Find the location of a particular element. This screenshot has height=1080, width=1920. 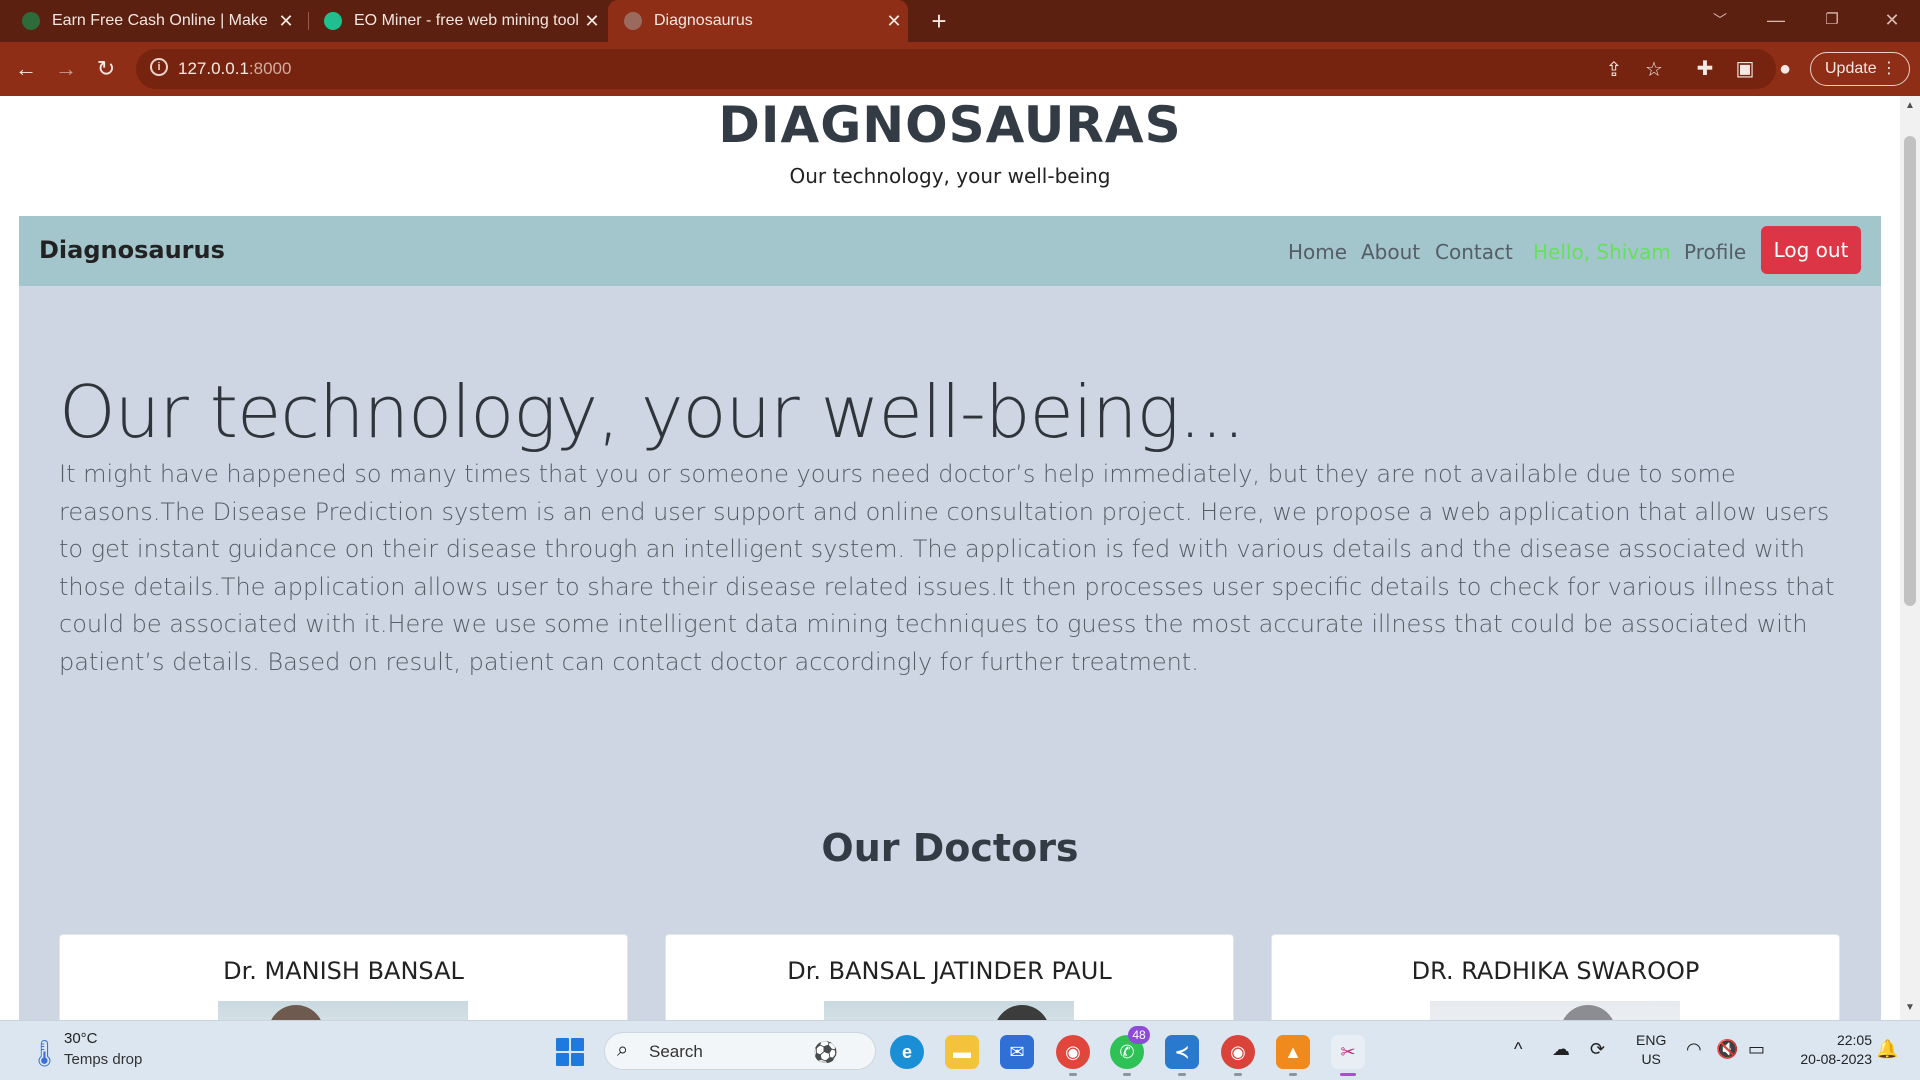

navbar-brand: Diagnosaurus is located at coordinates (132, 250).